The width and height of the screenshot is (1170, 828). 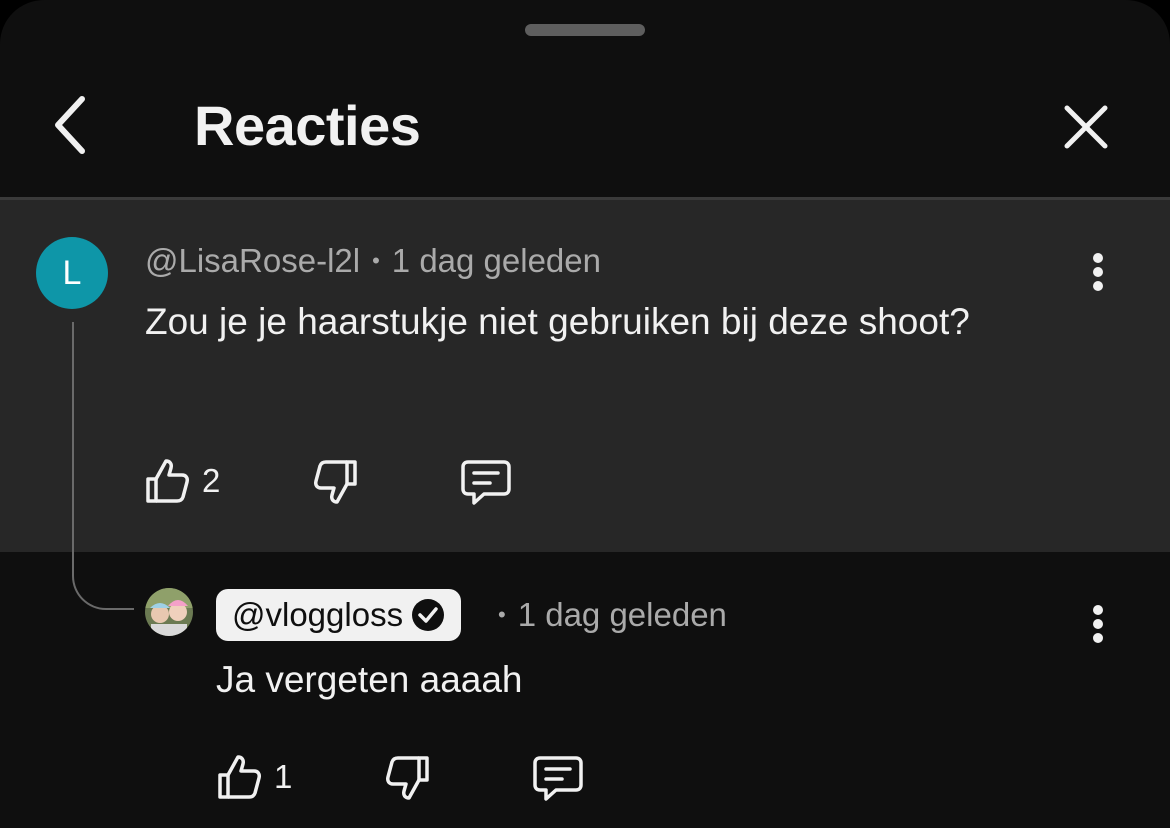 What do you see at coordinates (585, 30) in the screenshot?
I see `drag-handle` at bounding box center [585, 30].